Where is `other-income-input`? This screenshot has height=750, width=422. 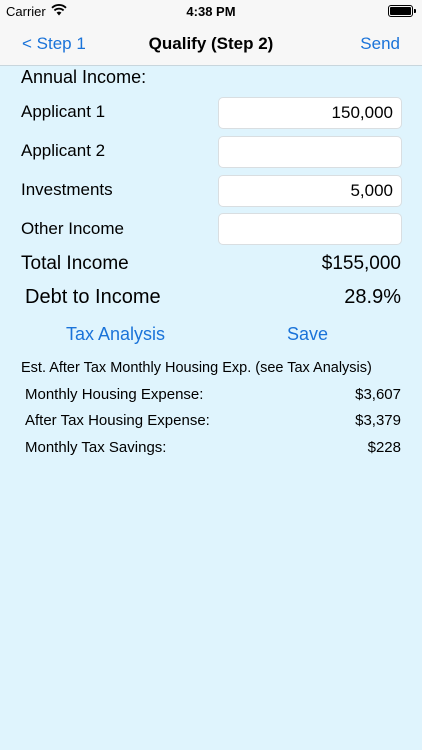
other-income-input is located at coordinates (310, 229).